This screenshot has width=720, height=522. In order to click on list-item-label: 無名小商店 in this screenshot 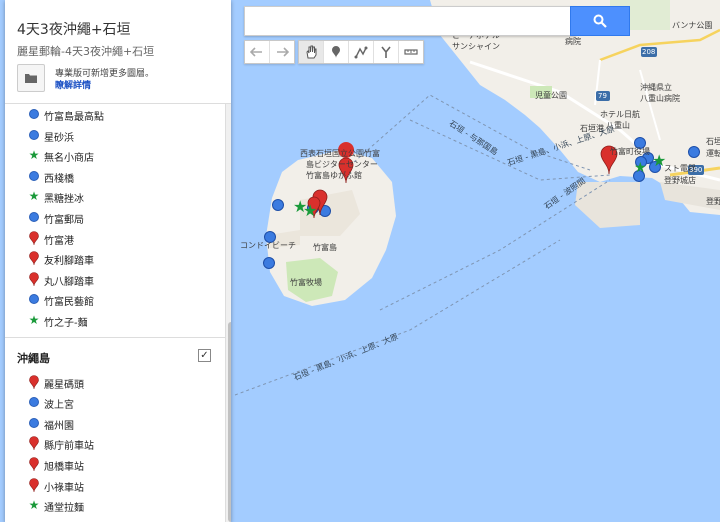, I will do `click(69, 159)`.